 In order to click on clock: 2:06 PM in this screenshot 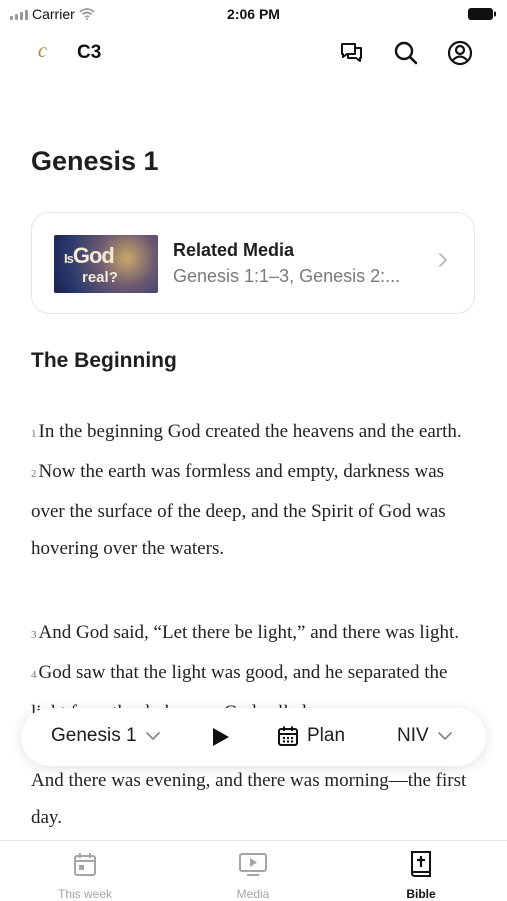, I will do `click(253, 14)`.